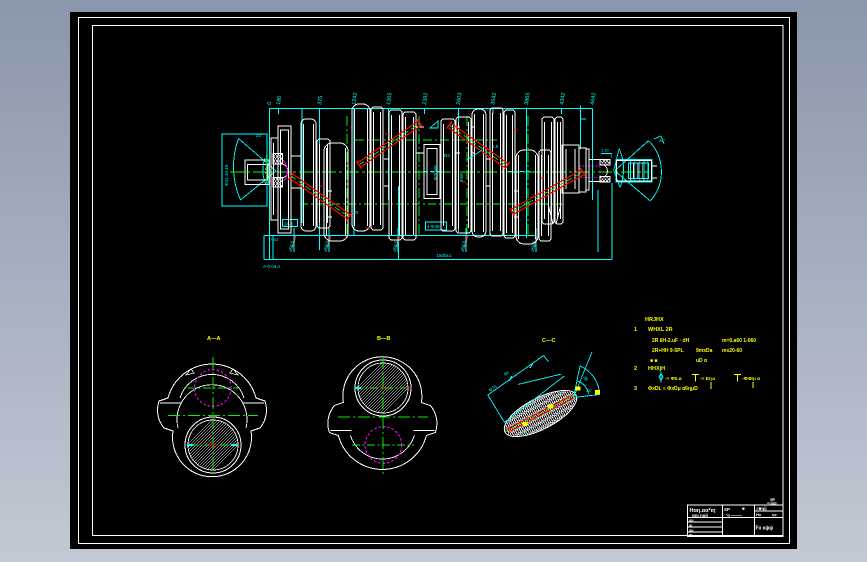  What do you see at coordinates (259, 135) in the screenshot?
I see `svg-text: 20°` at bounding box center [259, 135].